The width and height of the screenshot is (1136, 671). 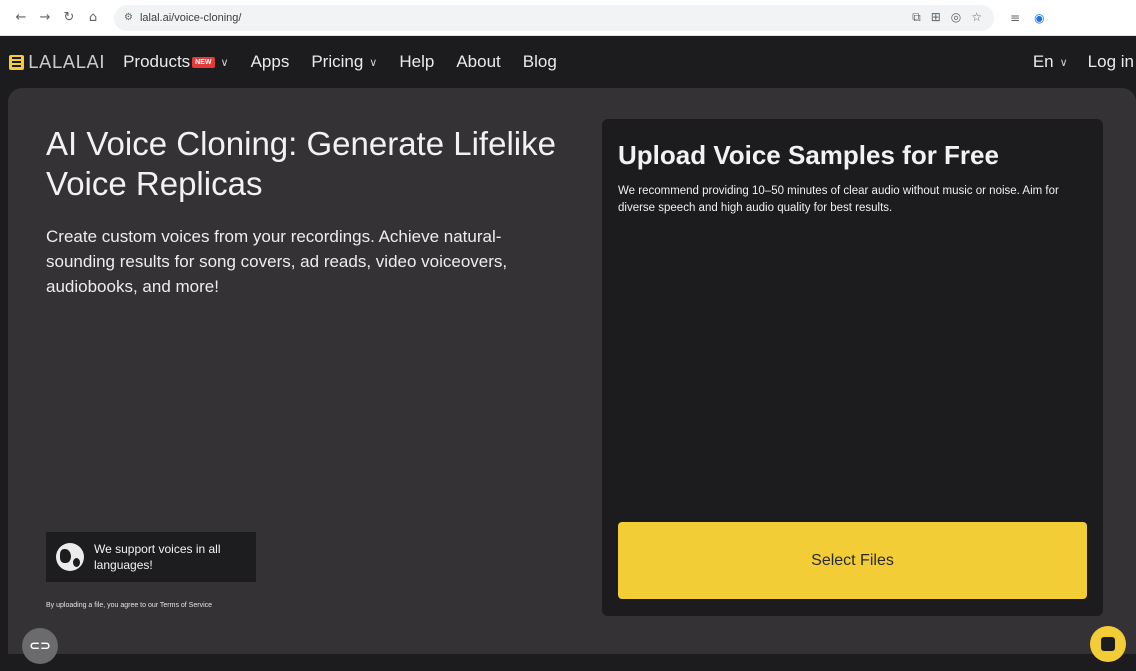 I want to click on languages-badge: We support voices in all languages!, so click(x=151, y=557).